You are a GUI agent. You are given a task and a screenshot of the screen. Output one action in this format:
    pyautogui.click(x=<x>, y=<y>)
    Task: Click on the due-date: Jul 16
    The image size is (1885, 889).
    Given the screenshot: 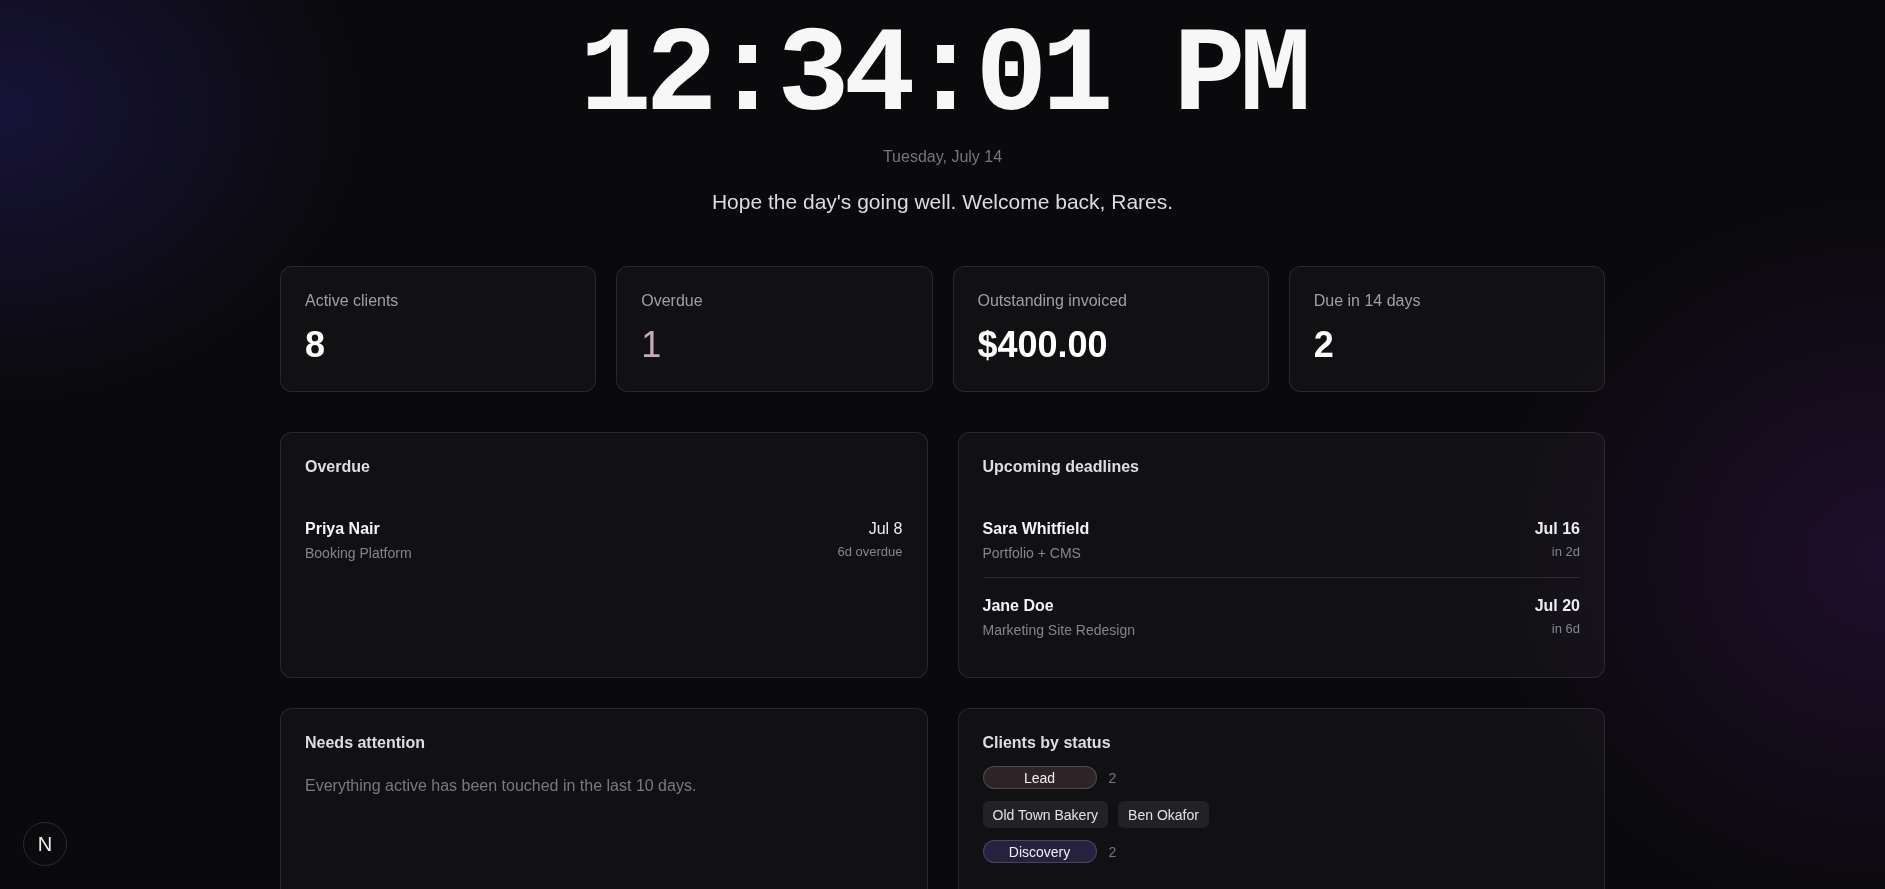 What is the action you would take?
    pyautogui.click(x=1557, y=529)
    